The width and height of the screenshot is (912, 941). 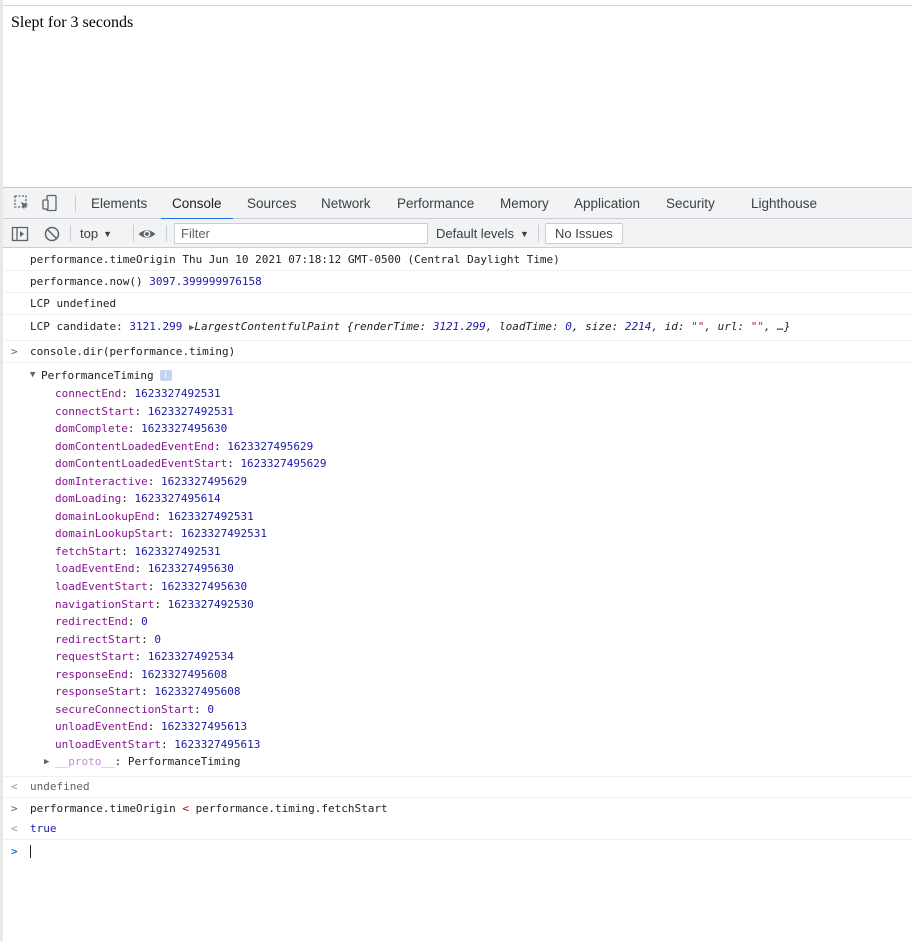 What do you see at coordinates (638, 326) in the screenshot?
I see `preview-number: 2214` at bounding box center [638, 326].